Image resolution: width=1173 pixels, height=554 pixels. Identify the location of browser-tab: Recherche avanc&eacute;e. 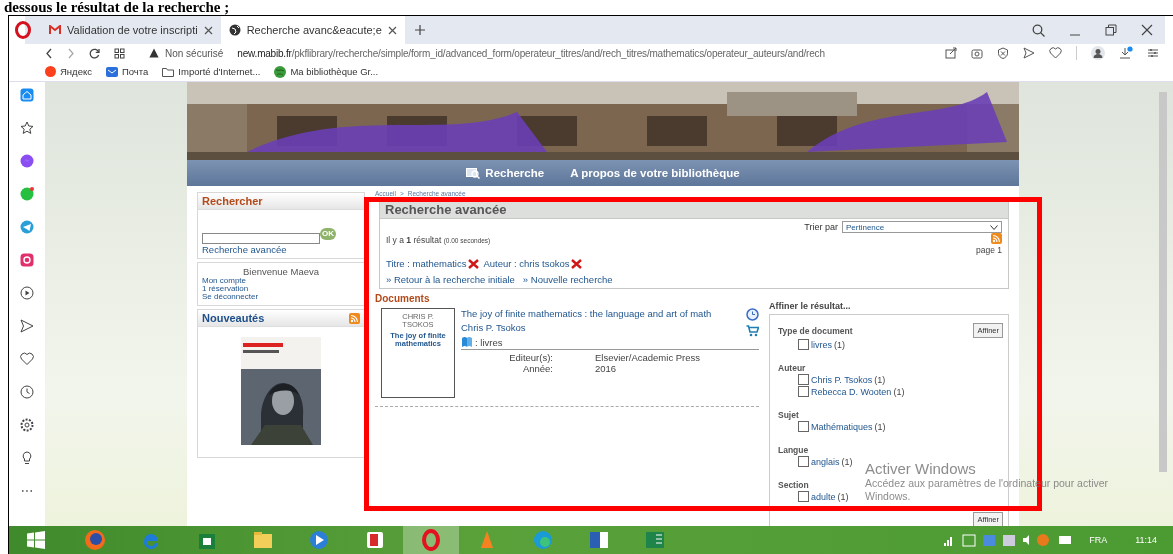
(312, 30).